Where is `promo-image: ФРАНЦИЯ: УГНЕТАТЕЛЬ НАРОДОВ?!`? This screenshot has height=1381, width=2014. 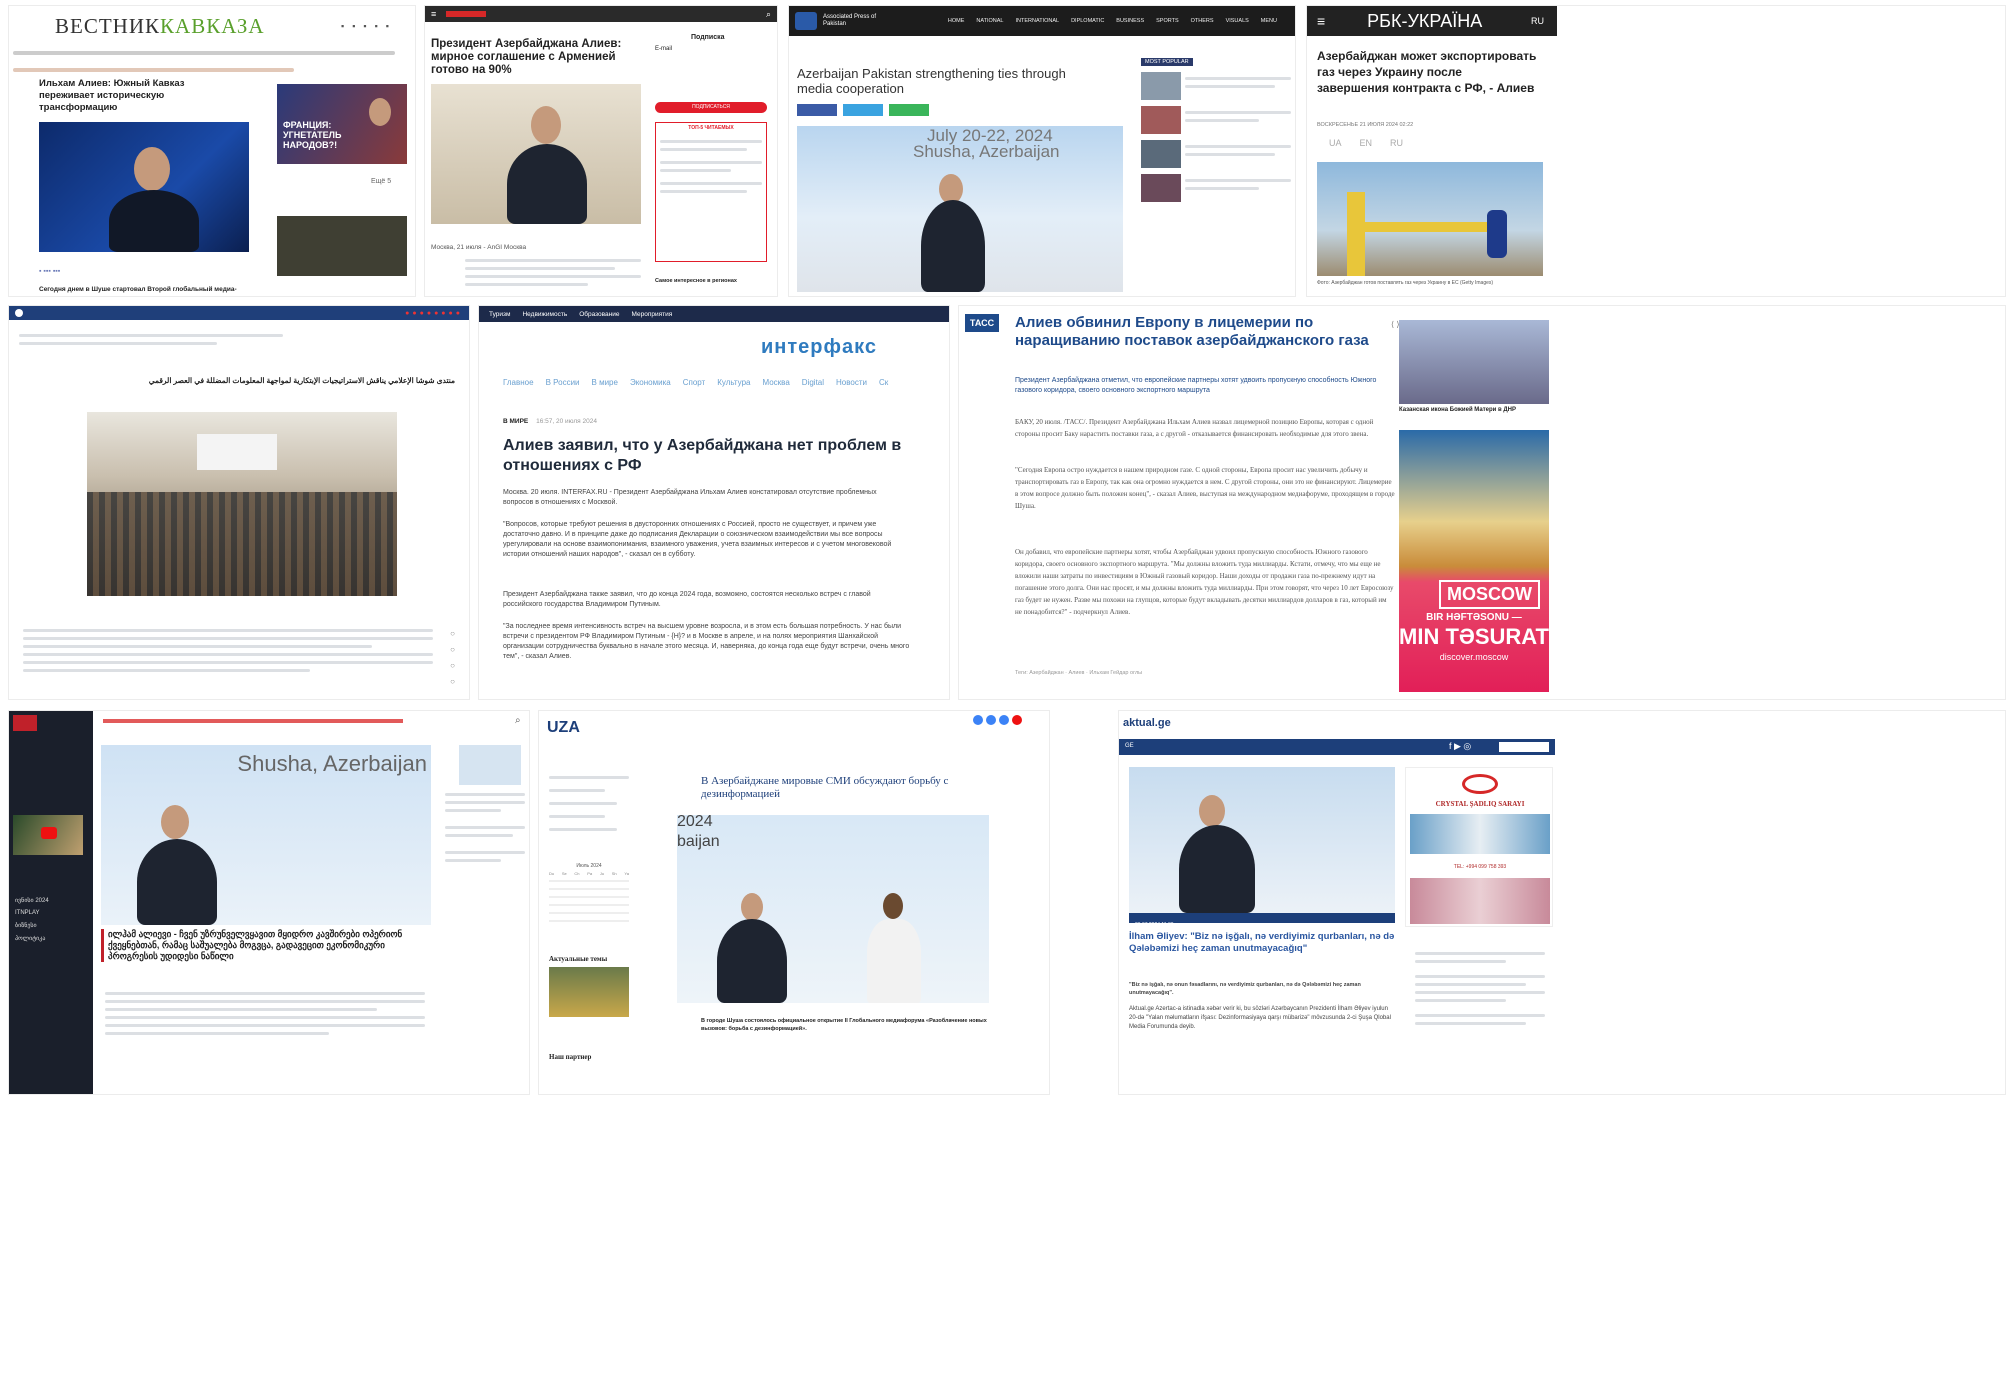 promo-image: ФРАНЦИЯ: УГНЕТАТЕЛЬ НАРОДОВ?! is located at coordinates (342, 124).